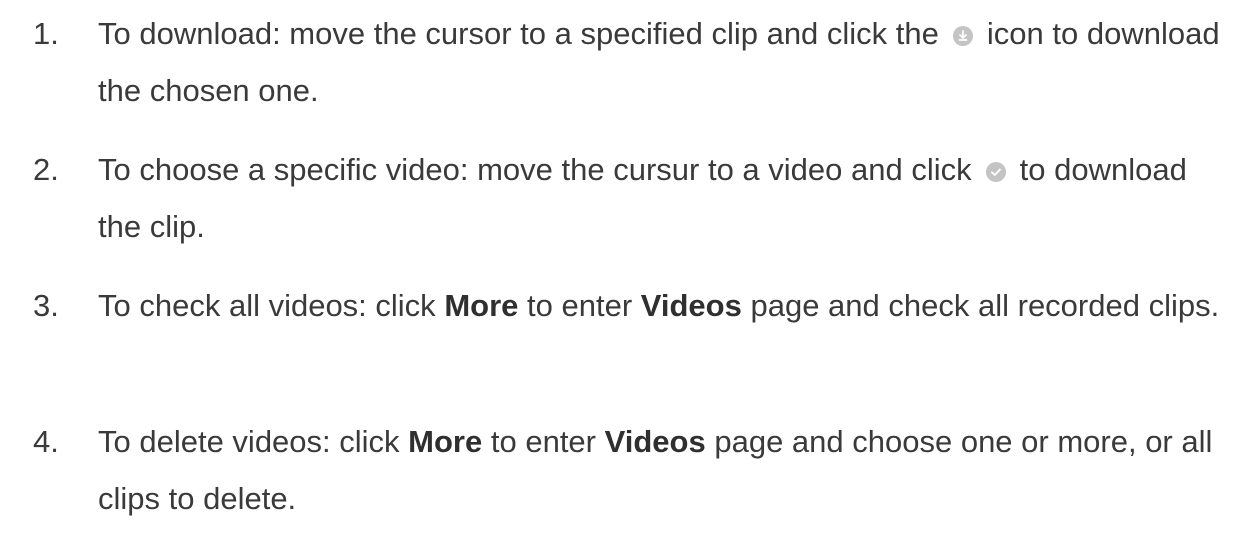 This screenshot has width=1234, height=547. I want to click on download-icon, so click(962, 36).